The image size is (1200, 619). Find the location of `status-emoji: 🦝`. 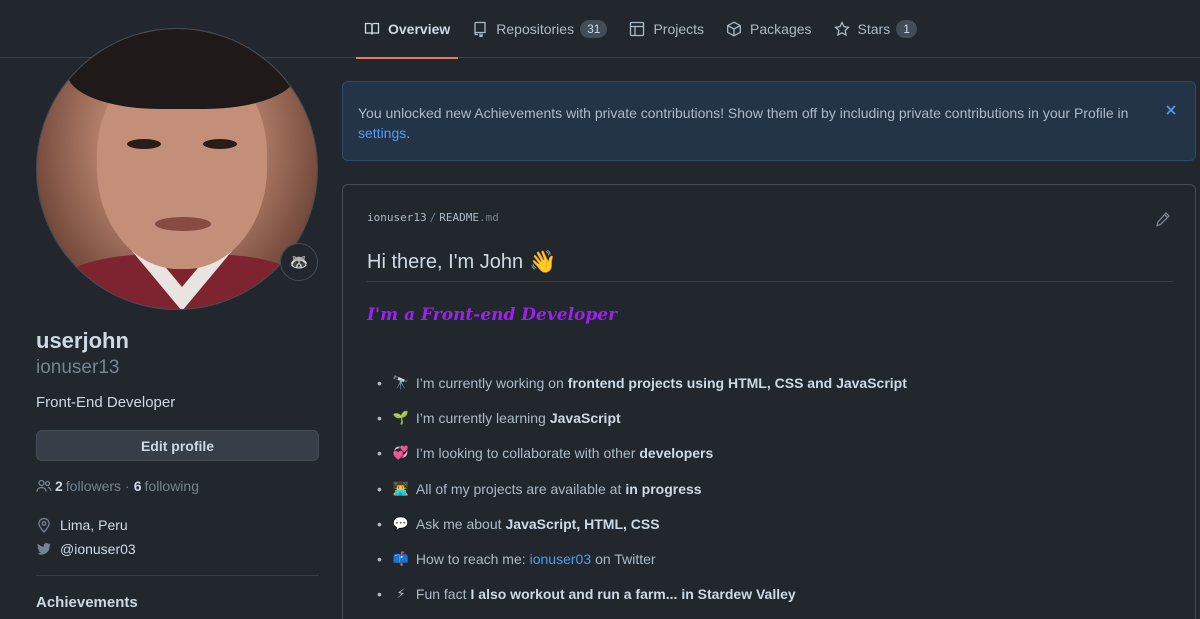

status-emoji: 🦝 is located at coordinates (299, 262).